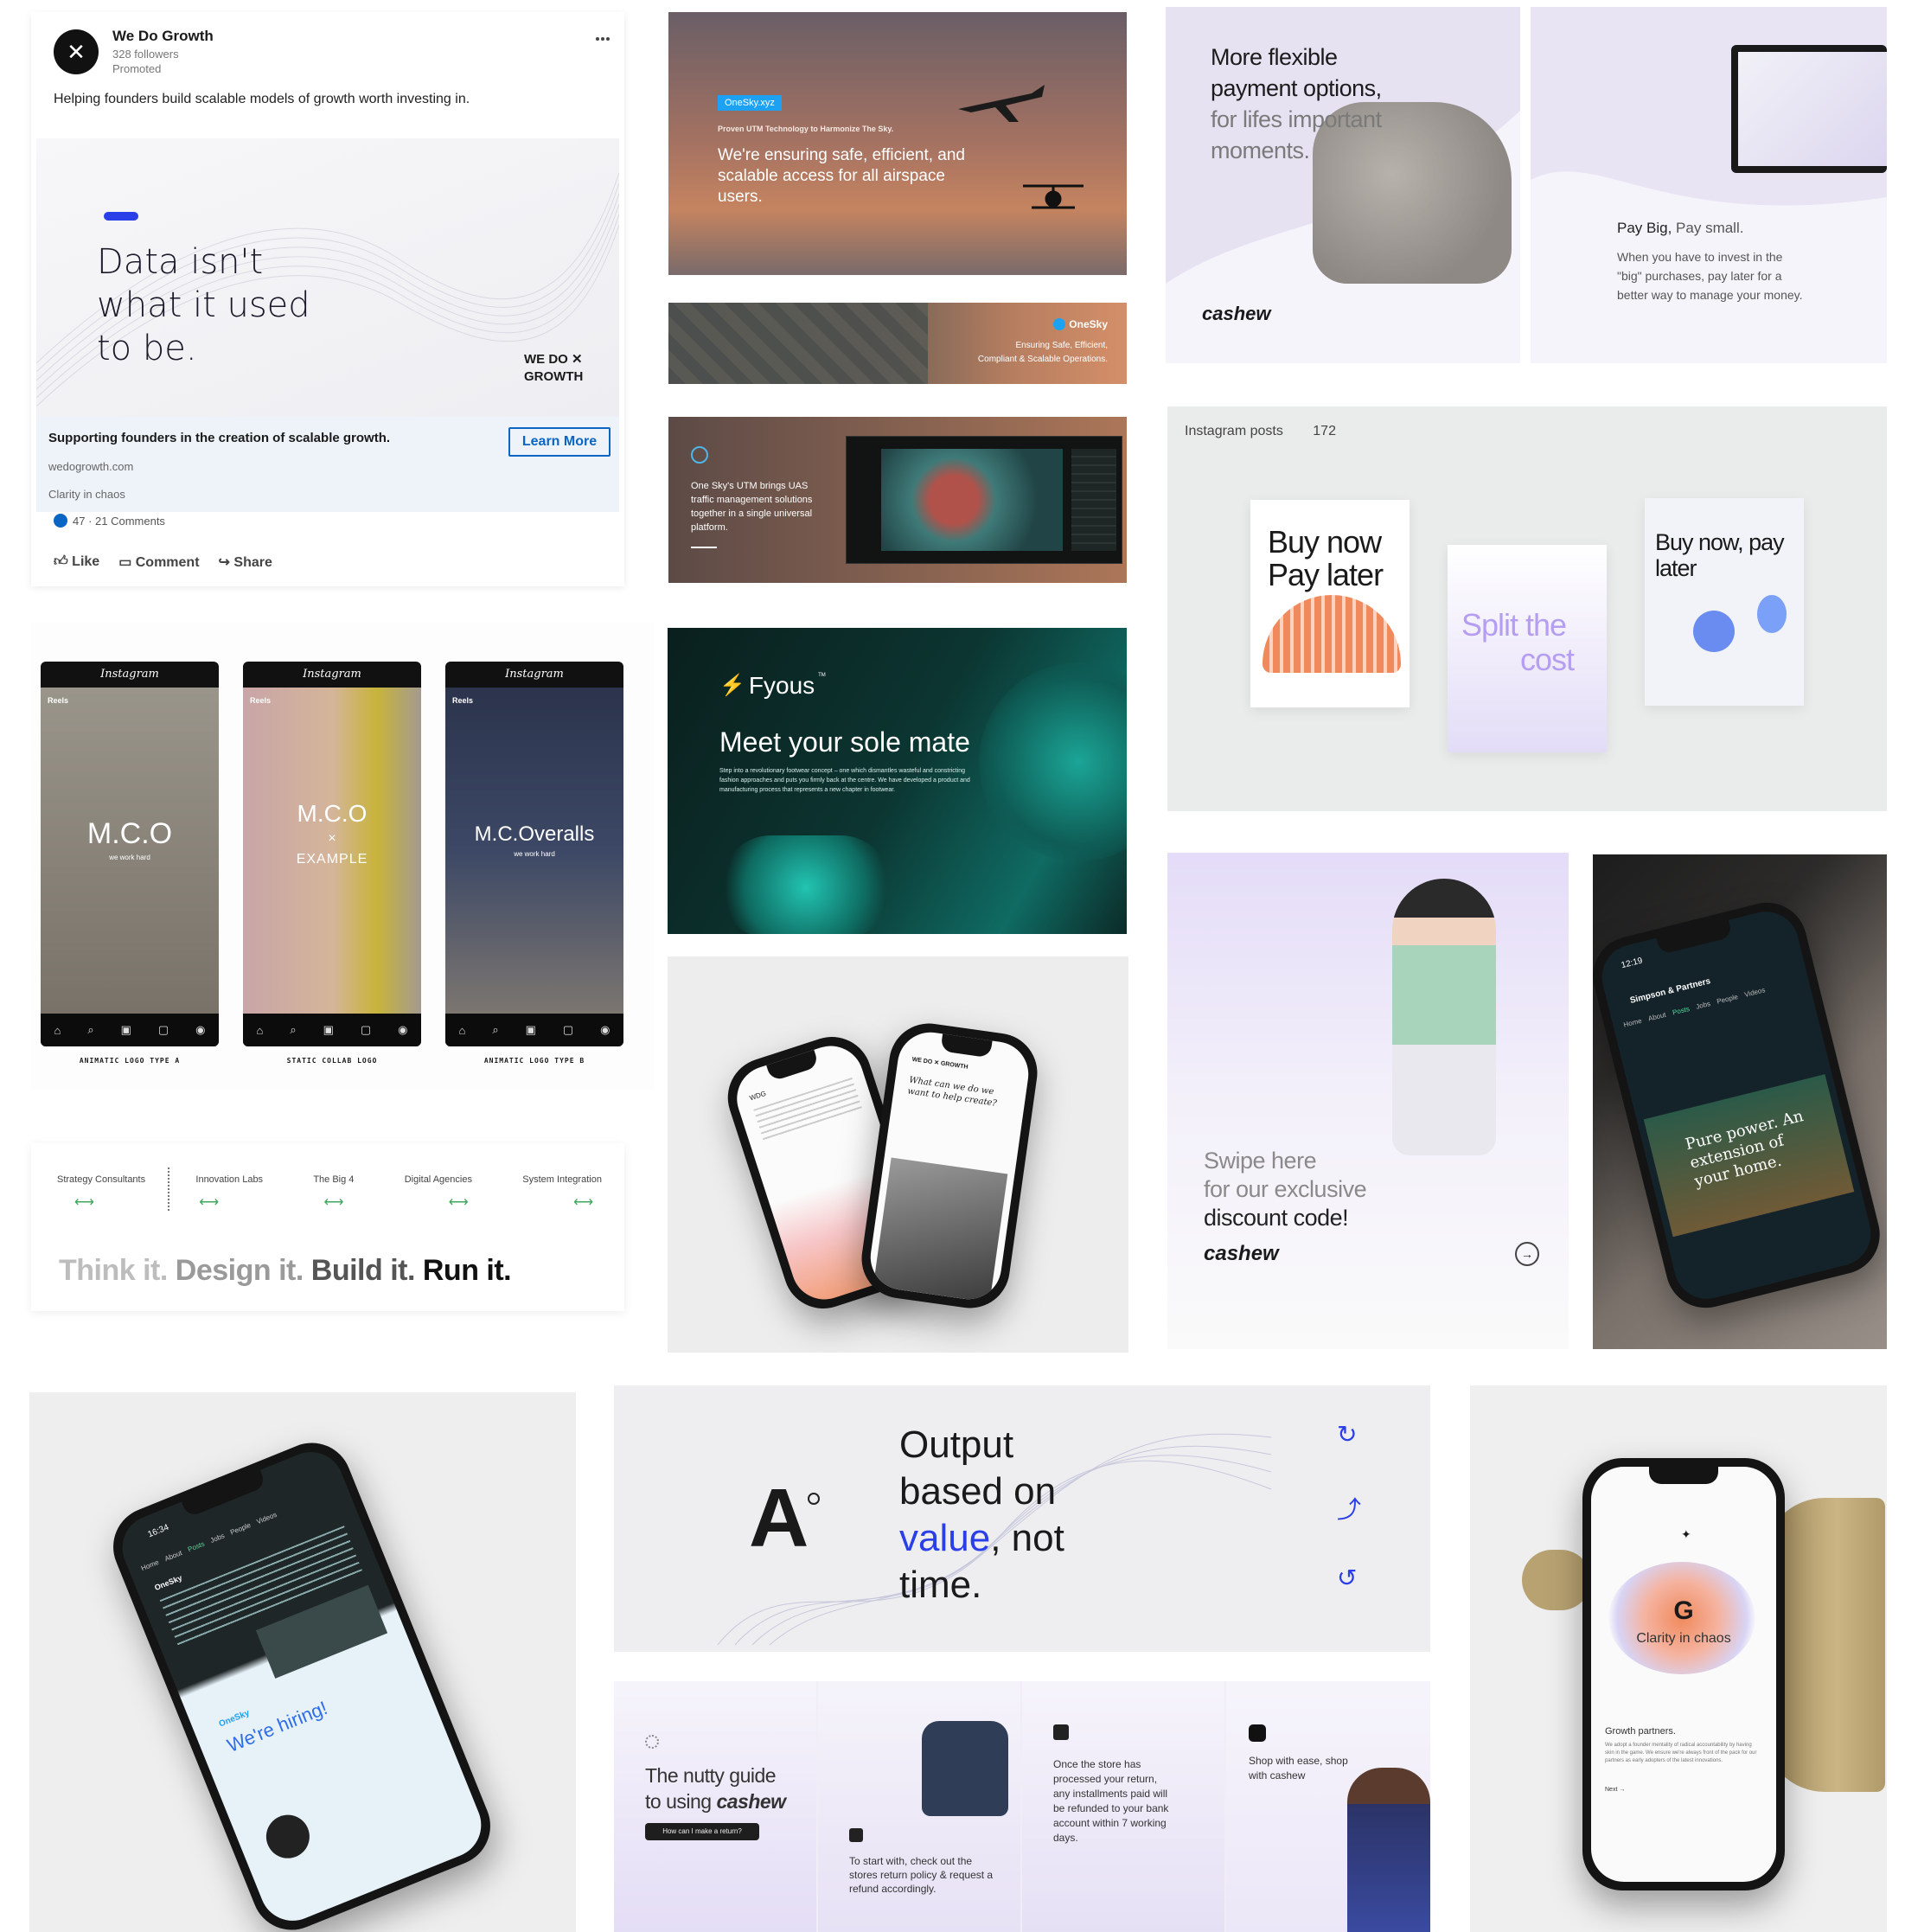  What do you see at coordinates (940, 1230) in the screenshot?
I see `statue-photo` at bounding box center [940, 1230].